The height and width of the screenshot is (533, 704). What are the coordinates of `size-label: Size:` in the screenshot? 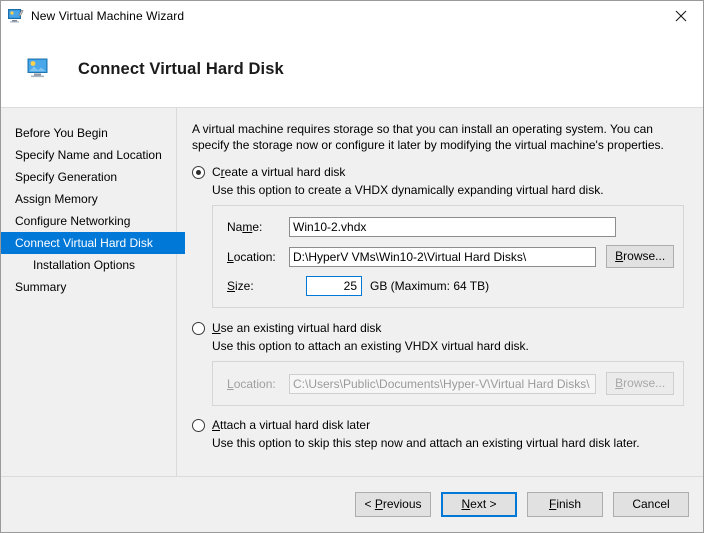 It's located at (240, 286).